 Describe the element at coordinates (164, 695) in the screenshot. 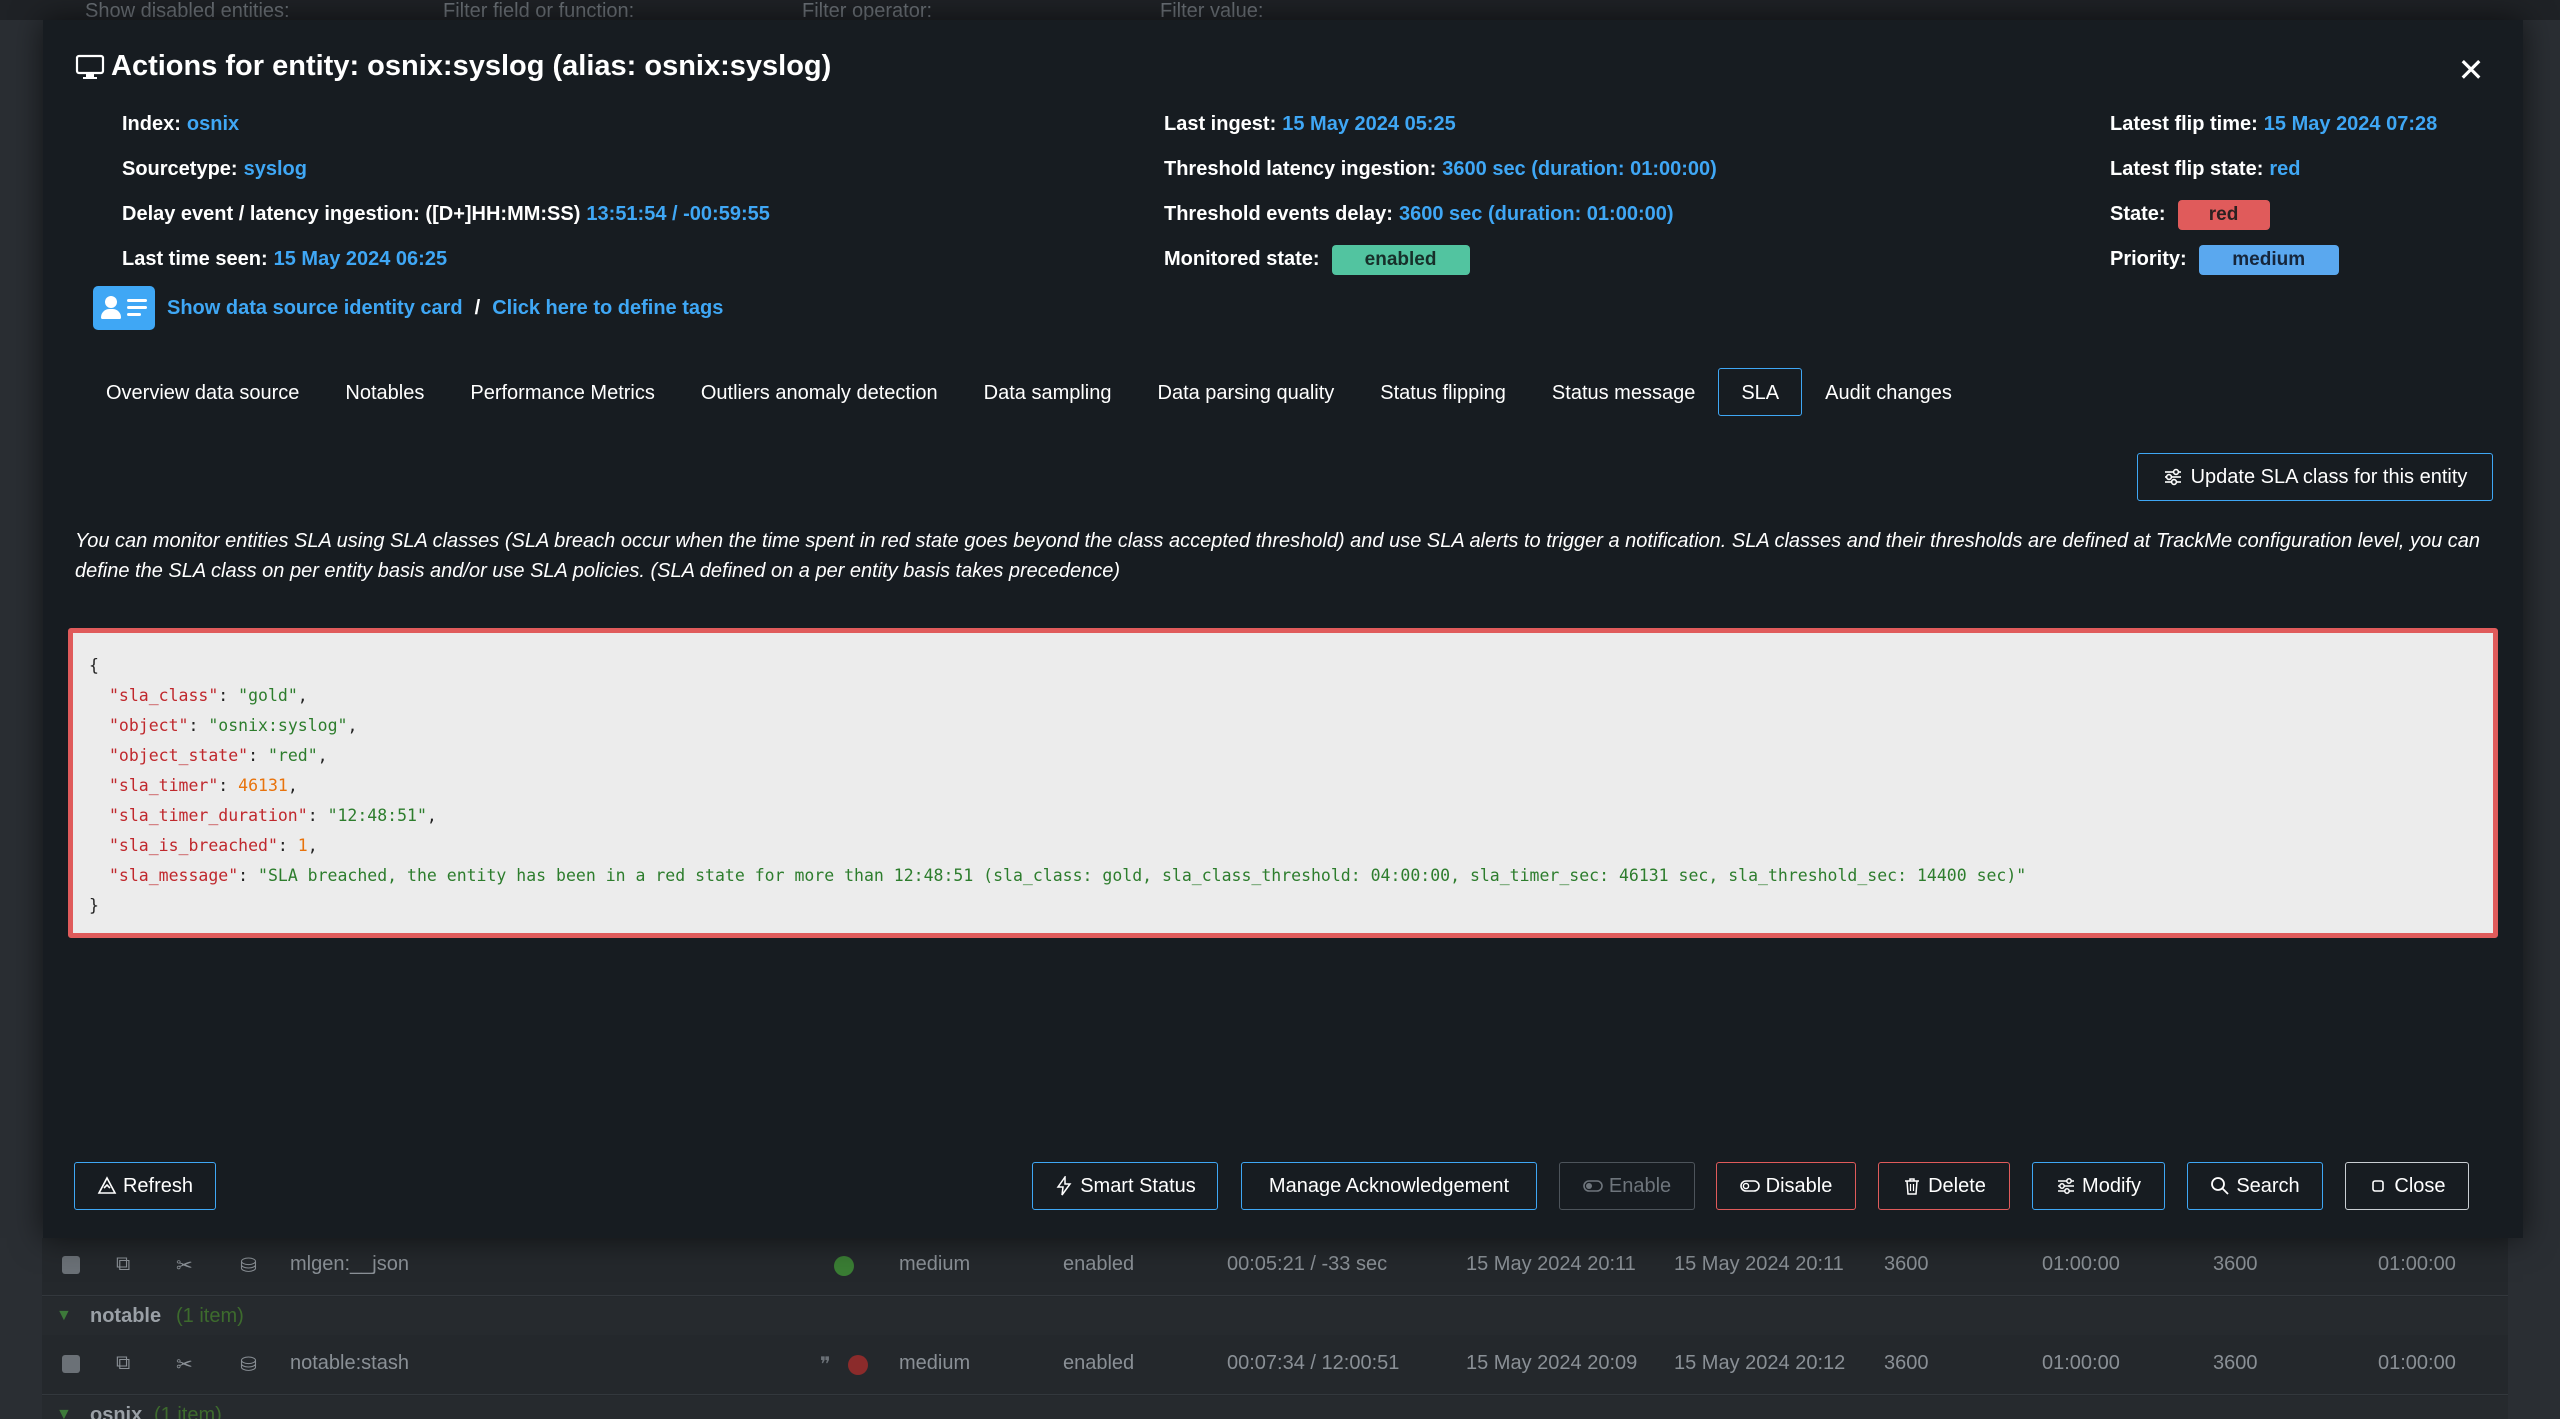

I see `json-key: "sla_class"` at that location.